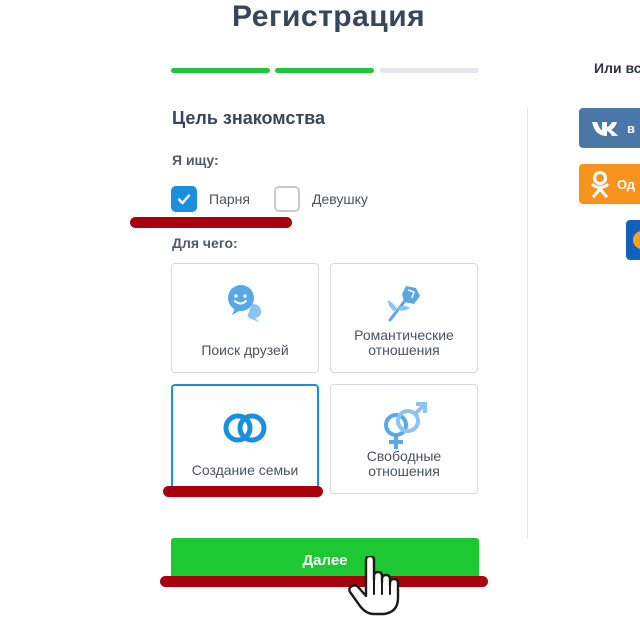  What do you see at coordinates (340, 199) in the screenshot?
I see `checkbox-girl-label: Девушку` at bounding box center [340, 199].